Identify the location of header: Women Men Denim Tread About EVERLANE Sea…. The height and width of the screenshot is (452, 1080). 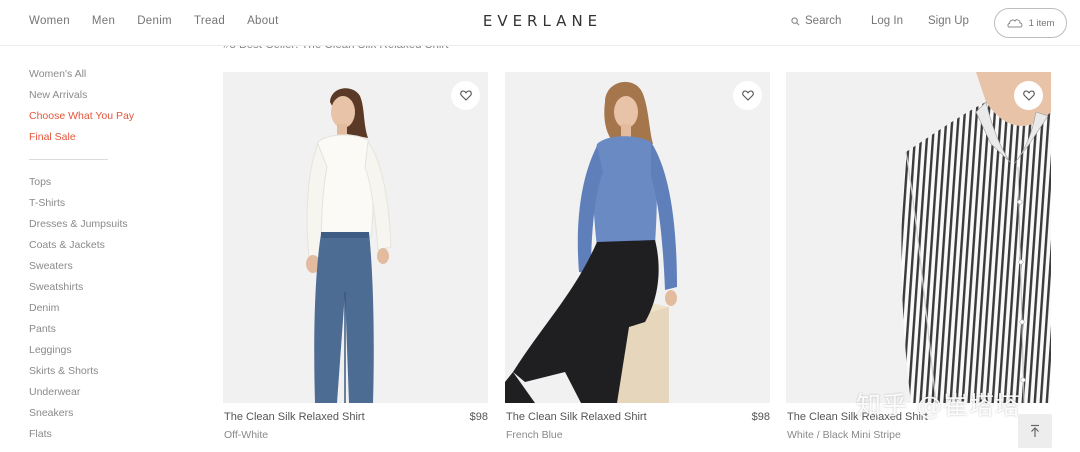
(540, 23).